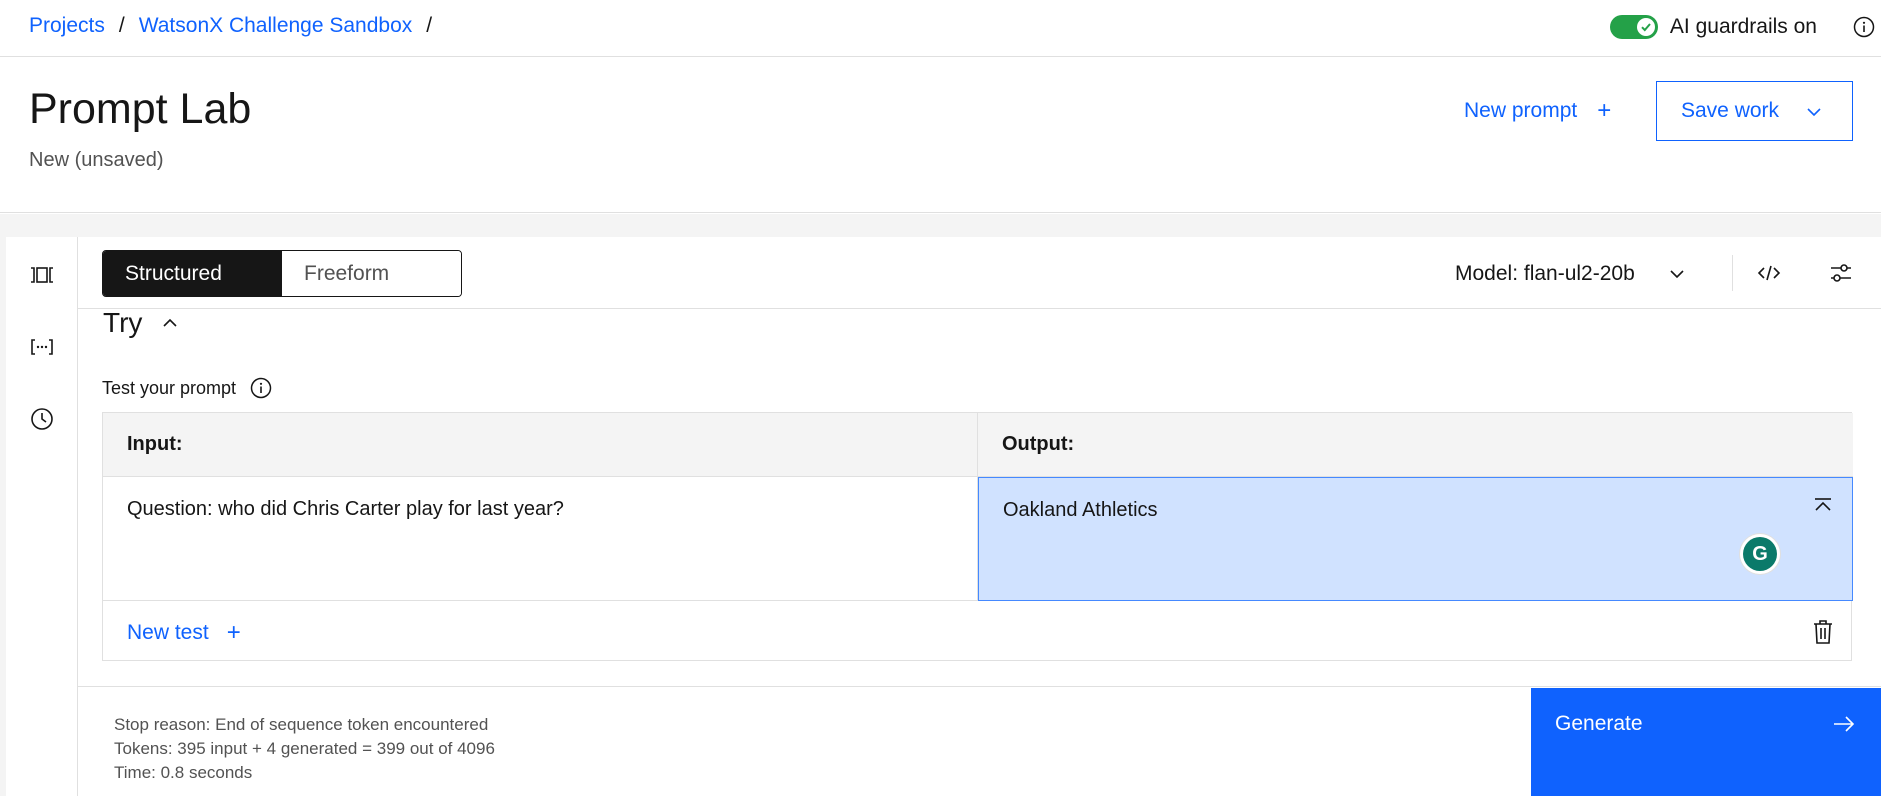  What do you see at coordinates (1415, 445) in the screenshot?
I see `output-column-header: Output:` at bounding box center [1415, 445].